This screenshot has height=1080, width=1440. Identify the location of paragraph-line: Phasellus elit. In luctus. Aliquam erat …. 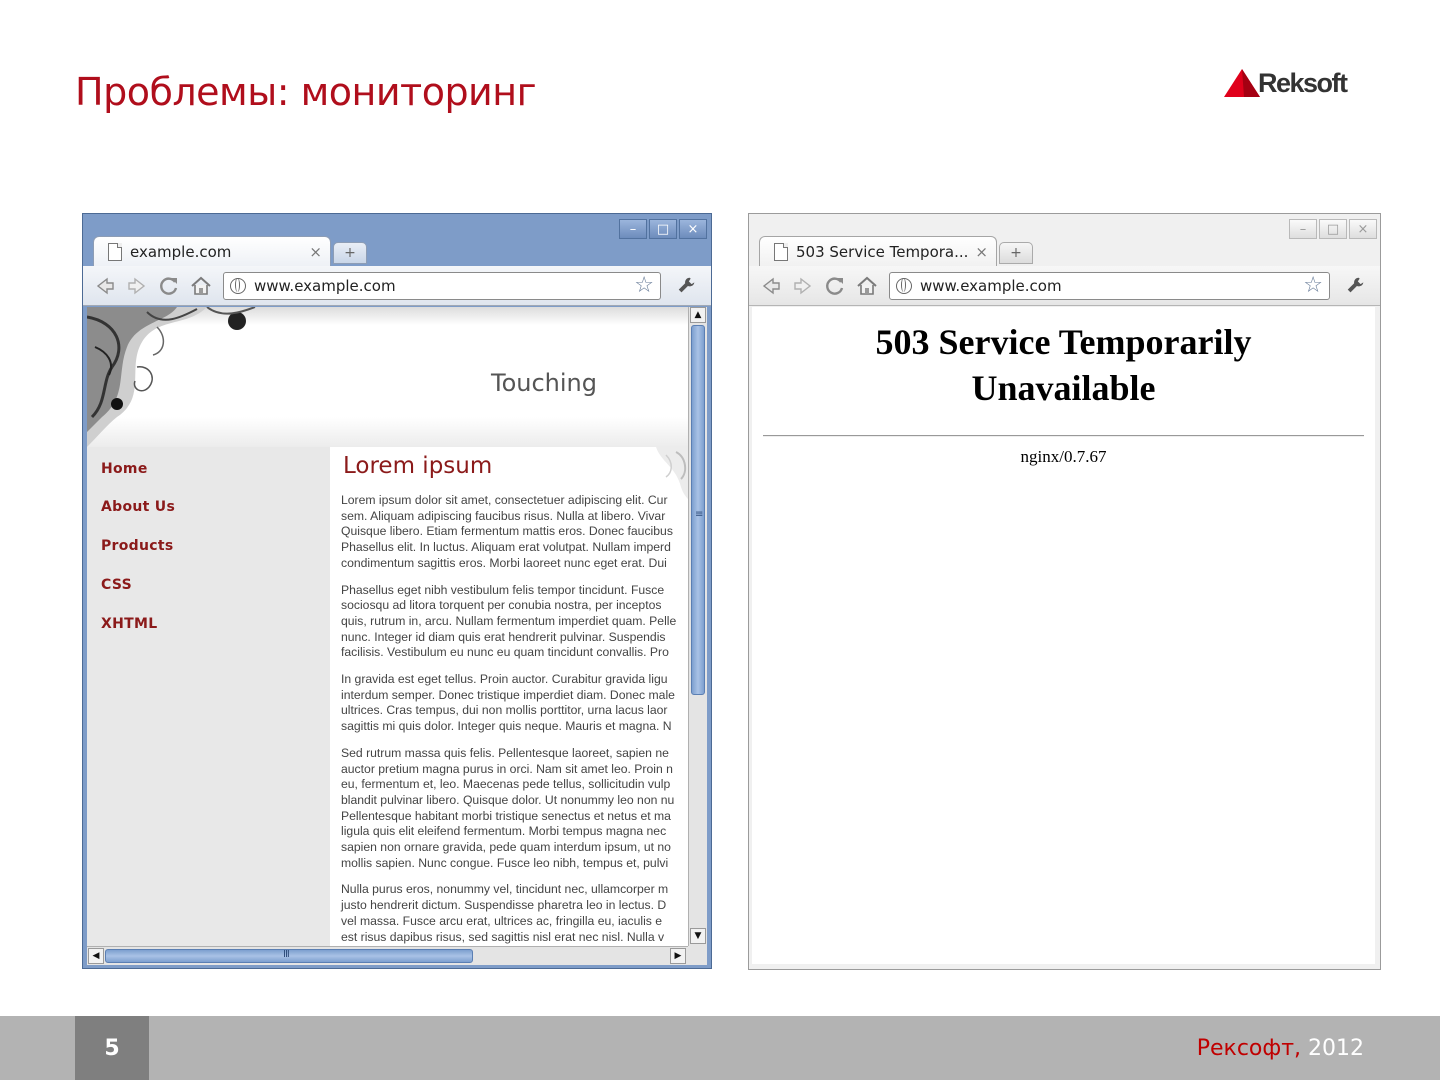
(506, 547).